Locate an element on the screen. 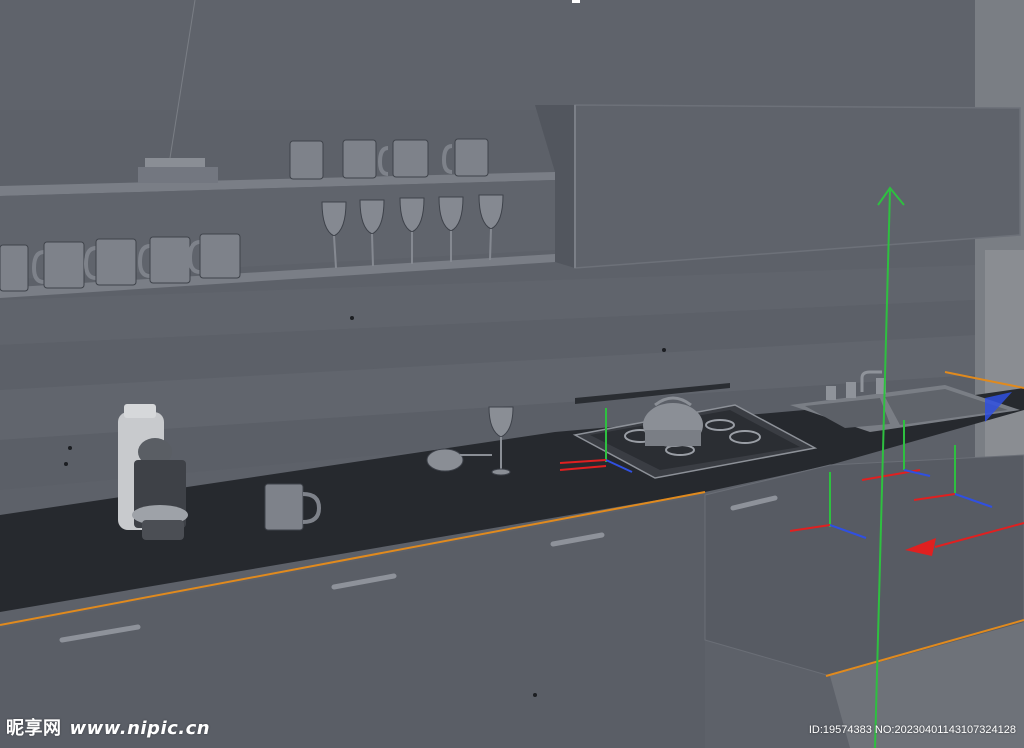 This screenshot has height=748, width=1024. kettle-base is located at coordinates (673, 438).